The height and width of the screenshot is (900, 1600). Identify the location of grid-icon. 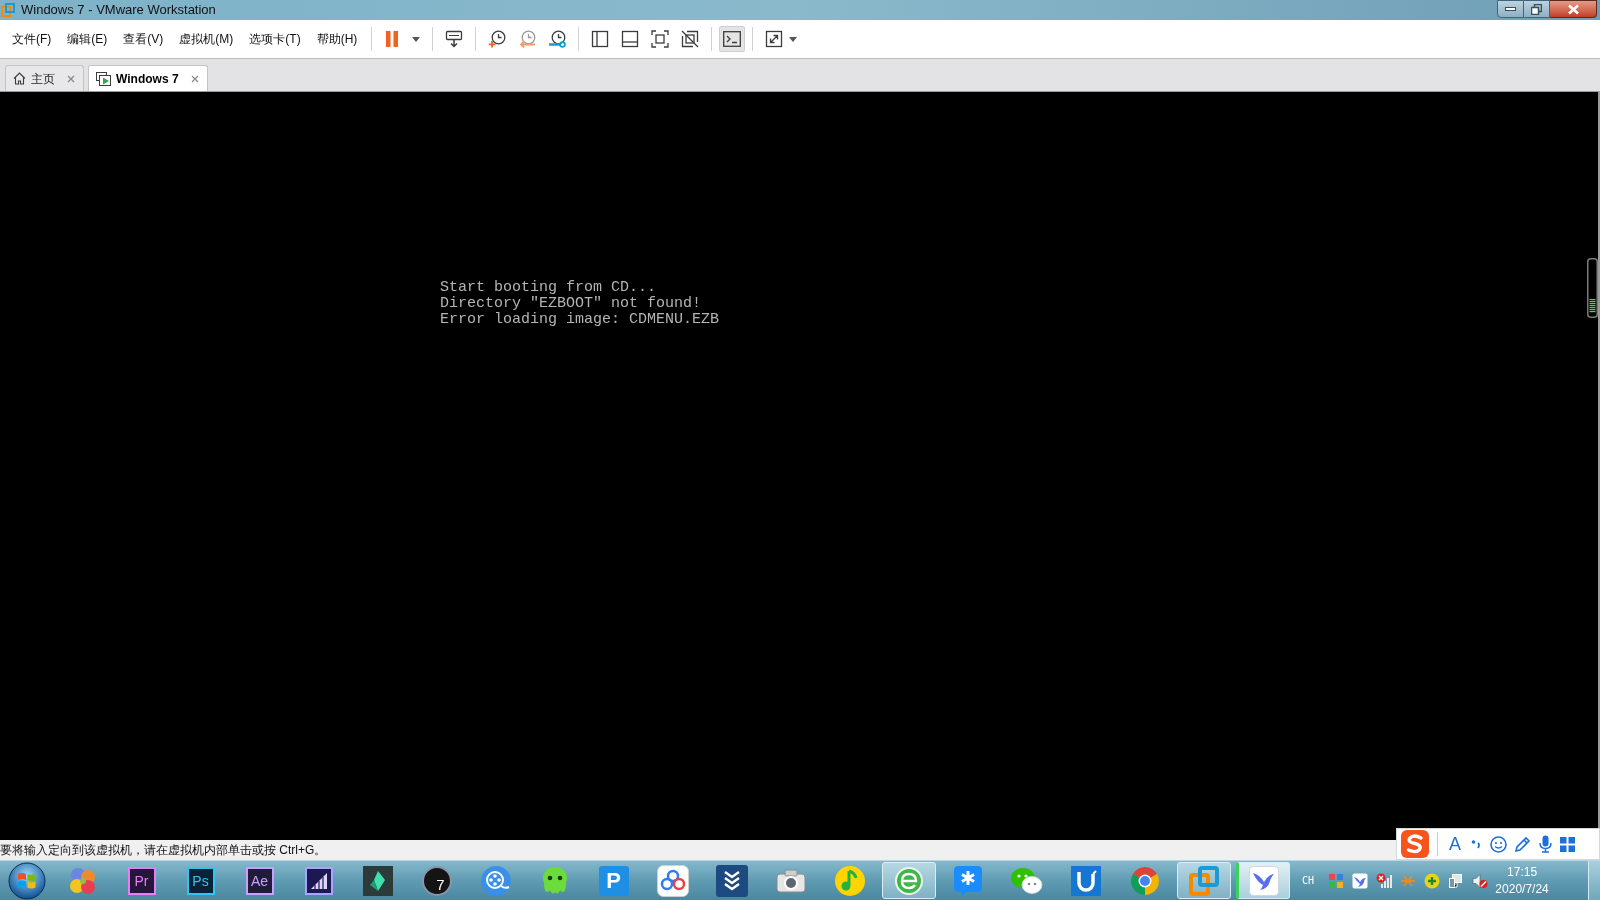
(1567, 844).